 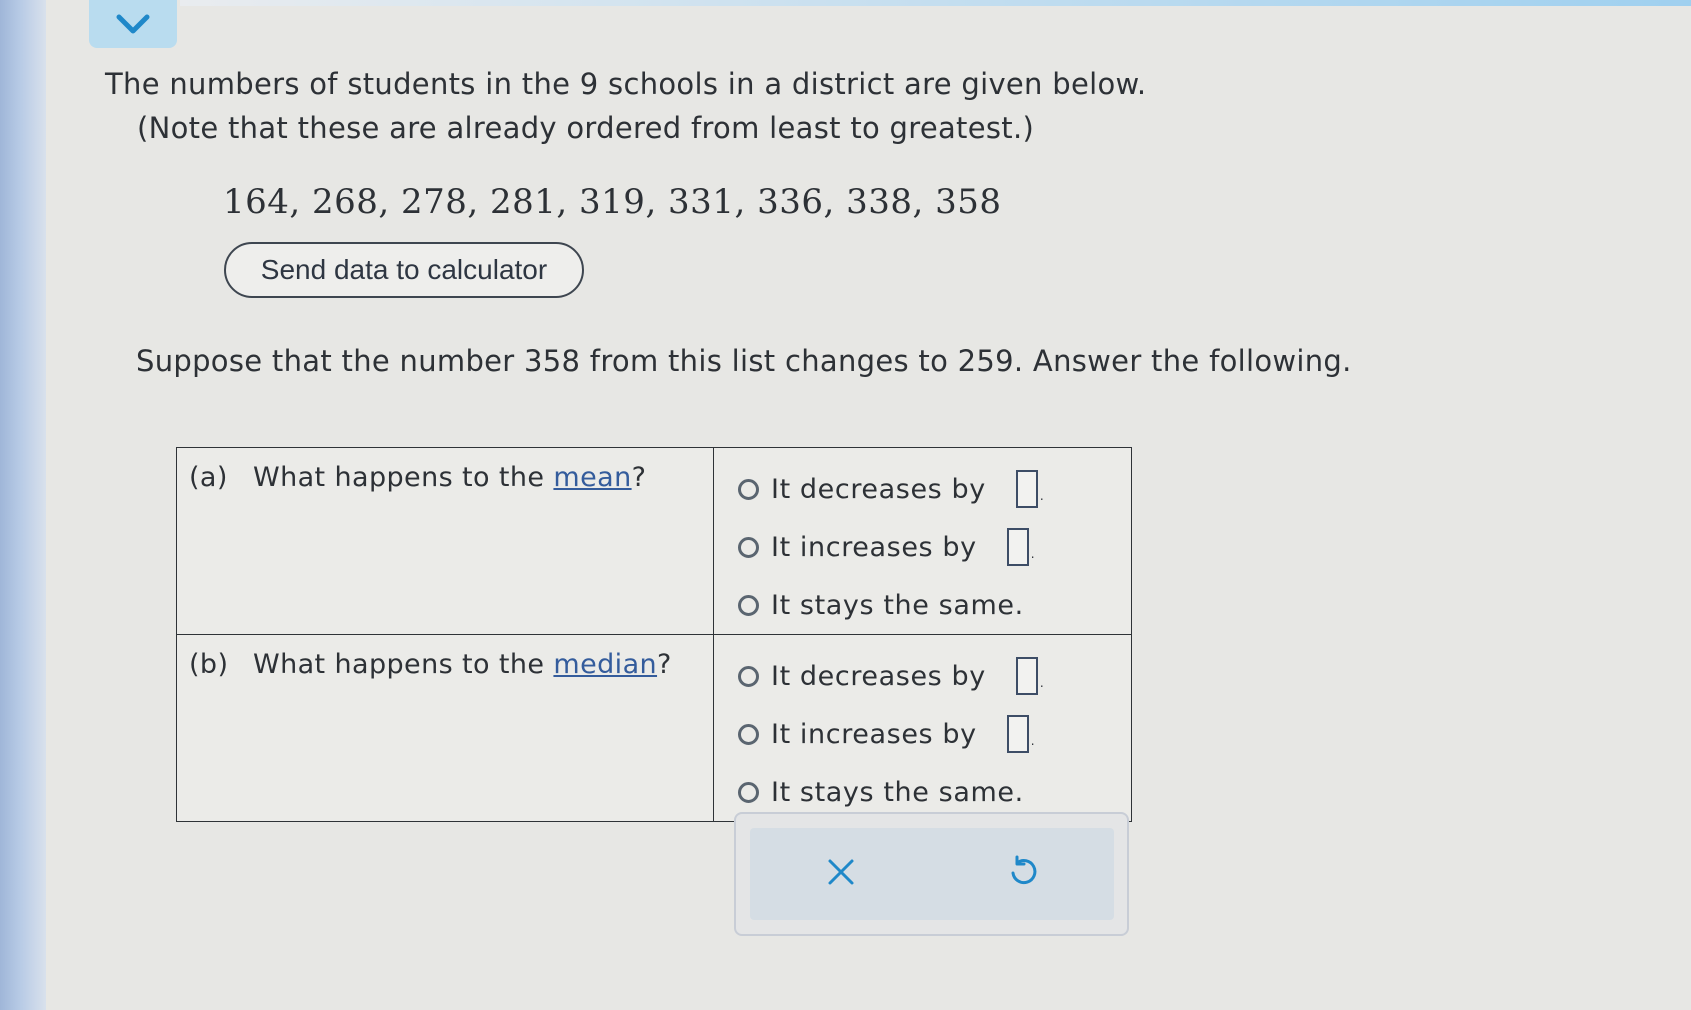 I want to click on question-b-cell: (b) What happens to the median?, so click(x=445, y=728).